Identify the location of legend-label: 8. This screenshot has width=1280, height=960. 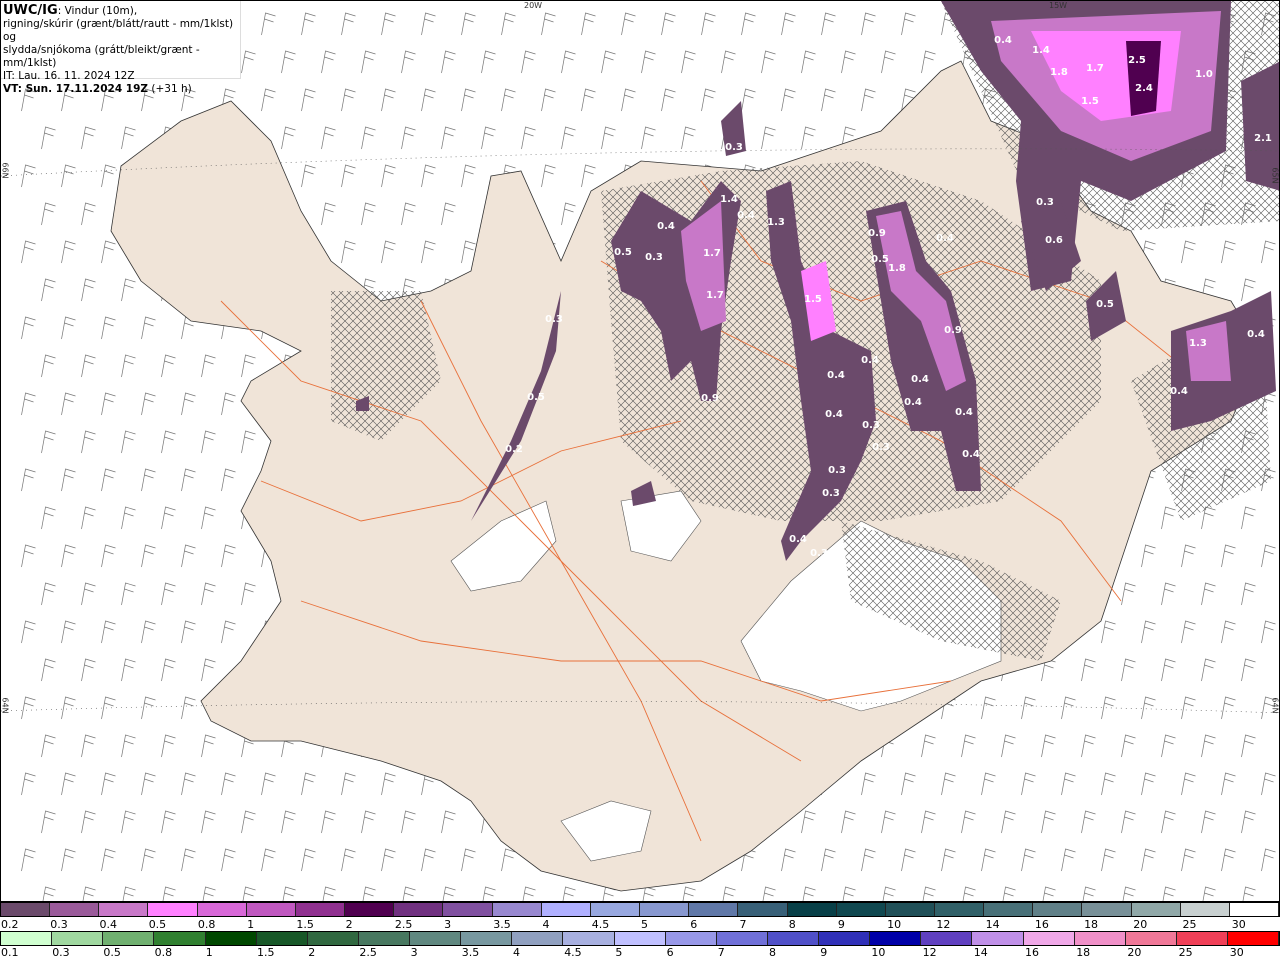
(772, 952).